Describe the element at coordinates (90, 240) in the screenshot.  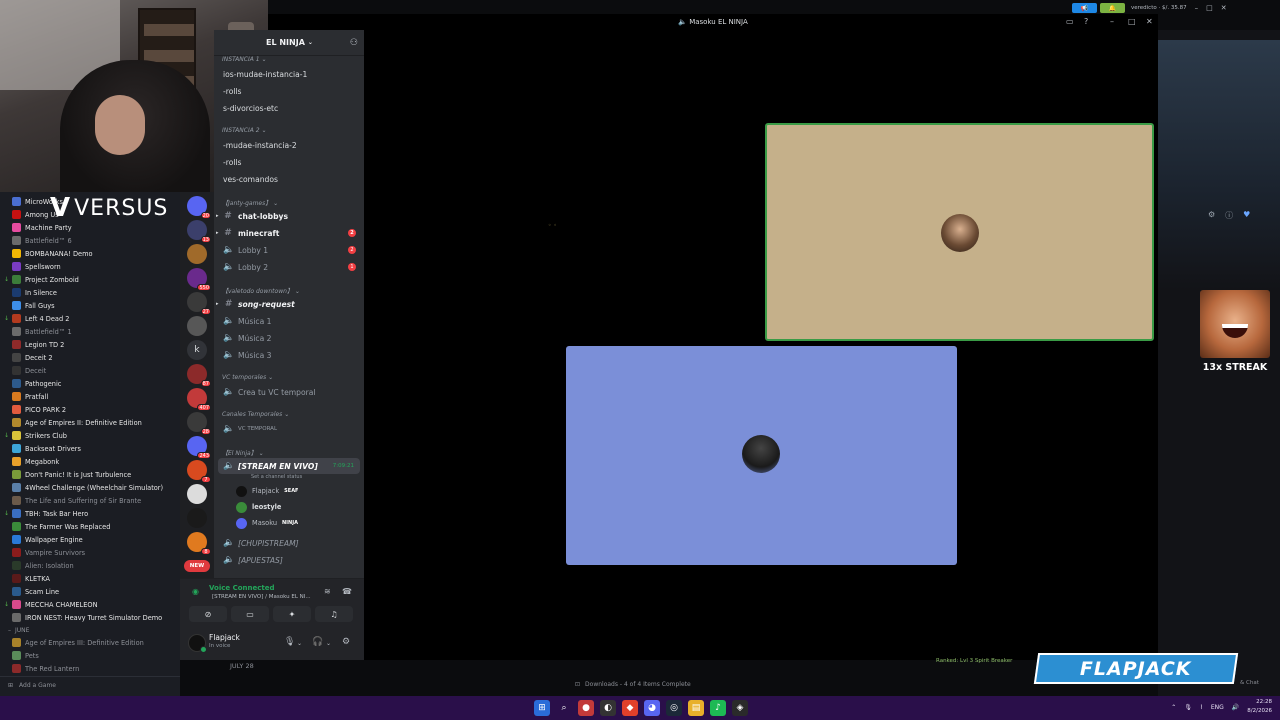
I see `game-list-item: Battlefield™ 6` at that location.